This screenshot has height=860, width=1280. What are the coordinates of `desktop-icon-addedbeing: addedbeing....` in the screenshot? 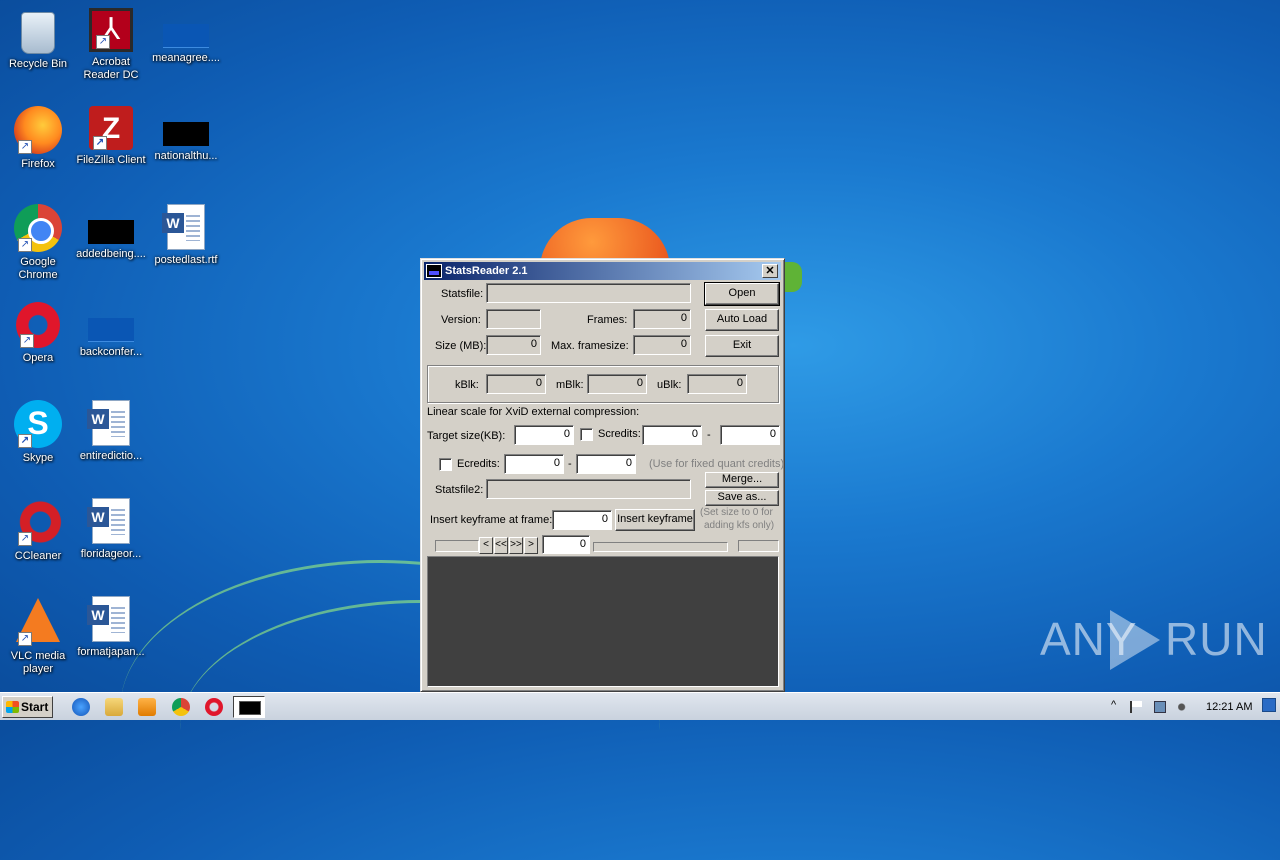 It's located at (111, 232).